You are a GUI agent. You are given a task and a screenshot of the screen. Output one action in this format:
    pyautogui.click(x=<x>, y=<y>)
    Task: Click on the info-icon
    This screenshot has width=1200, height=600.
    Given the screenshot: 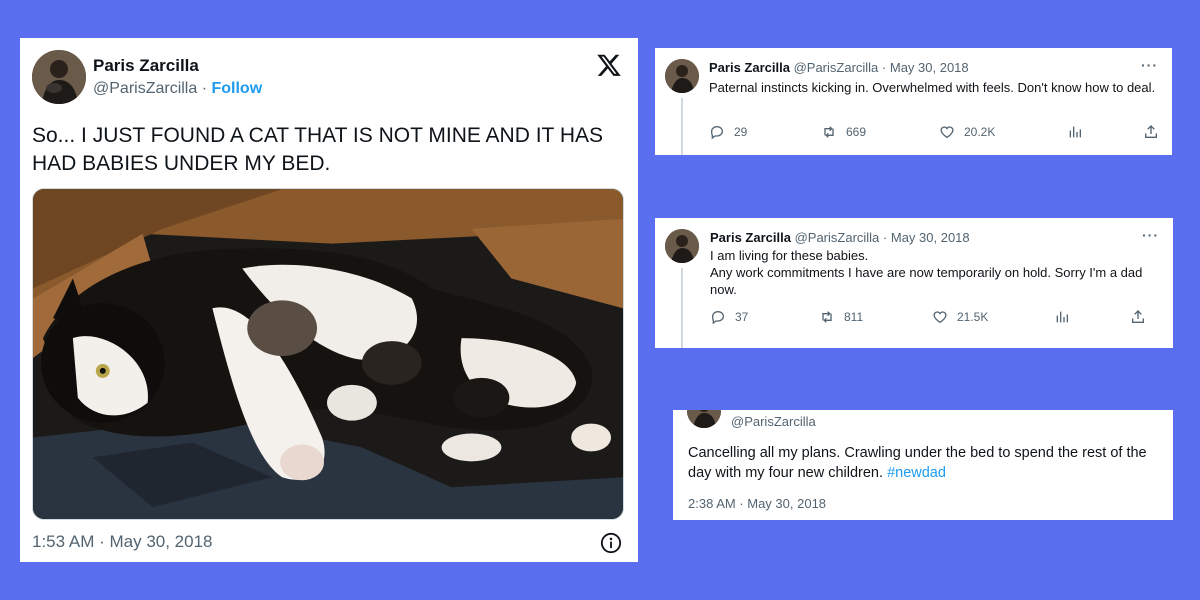 What is the action you would take?
    pyautogui.click(x=611, y=543)
    